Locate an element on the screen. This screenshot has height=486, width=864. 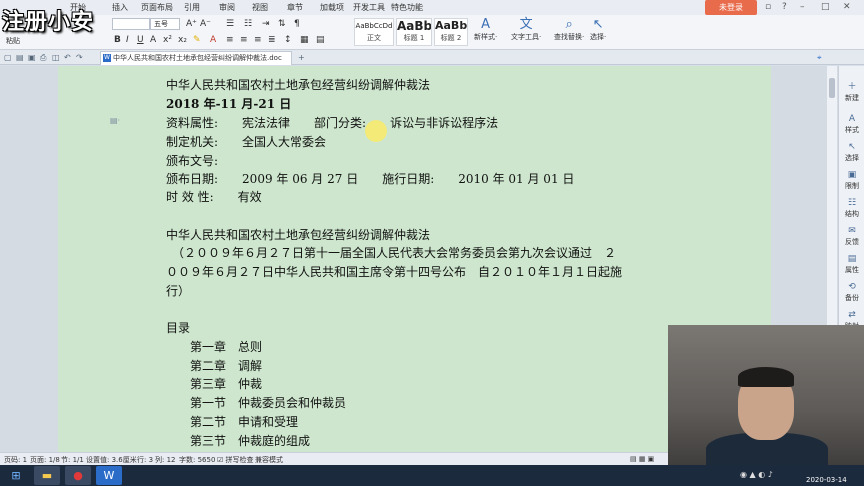
subscript-icon: x₂ is located at coordinates (182, 40).